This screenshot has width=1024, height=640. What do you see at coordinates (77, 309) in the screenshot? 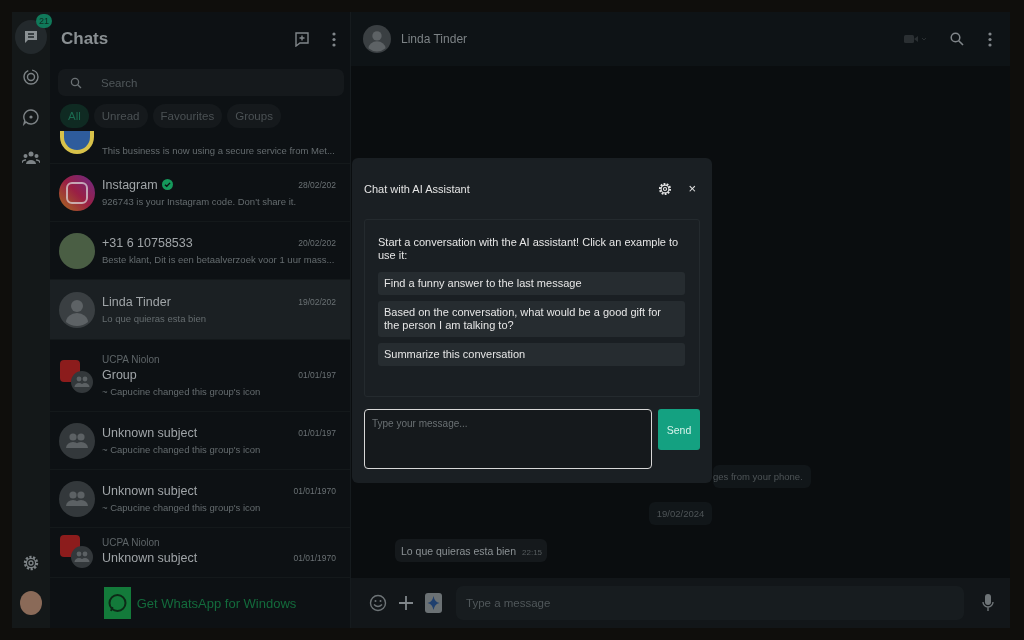
I see `person-avatar` at bounding box center [77, 309].